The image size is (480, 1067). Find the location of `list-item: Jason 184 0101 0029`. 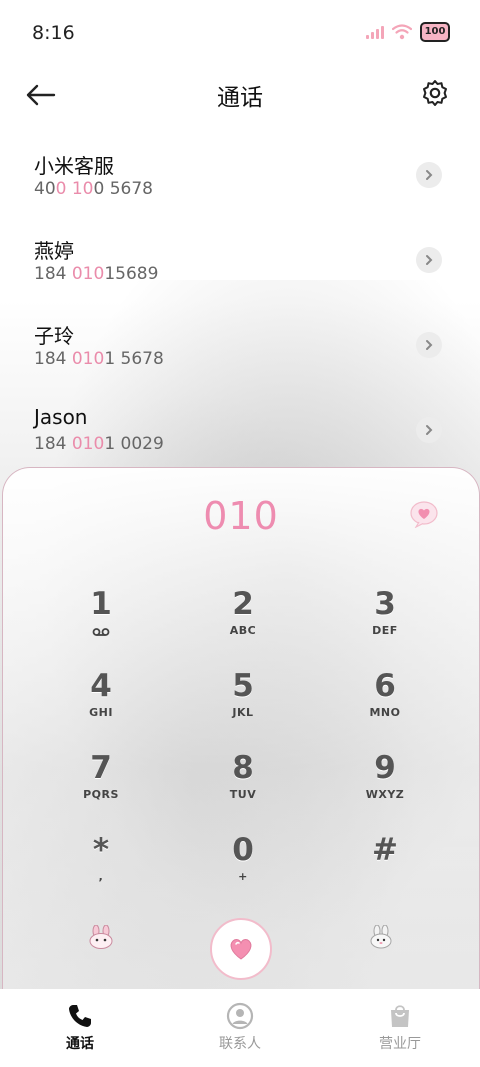

list-item: Jason 184 0101 0029 is located at coordinates (240, 427).